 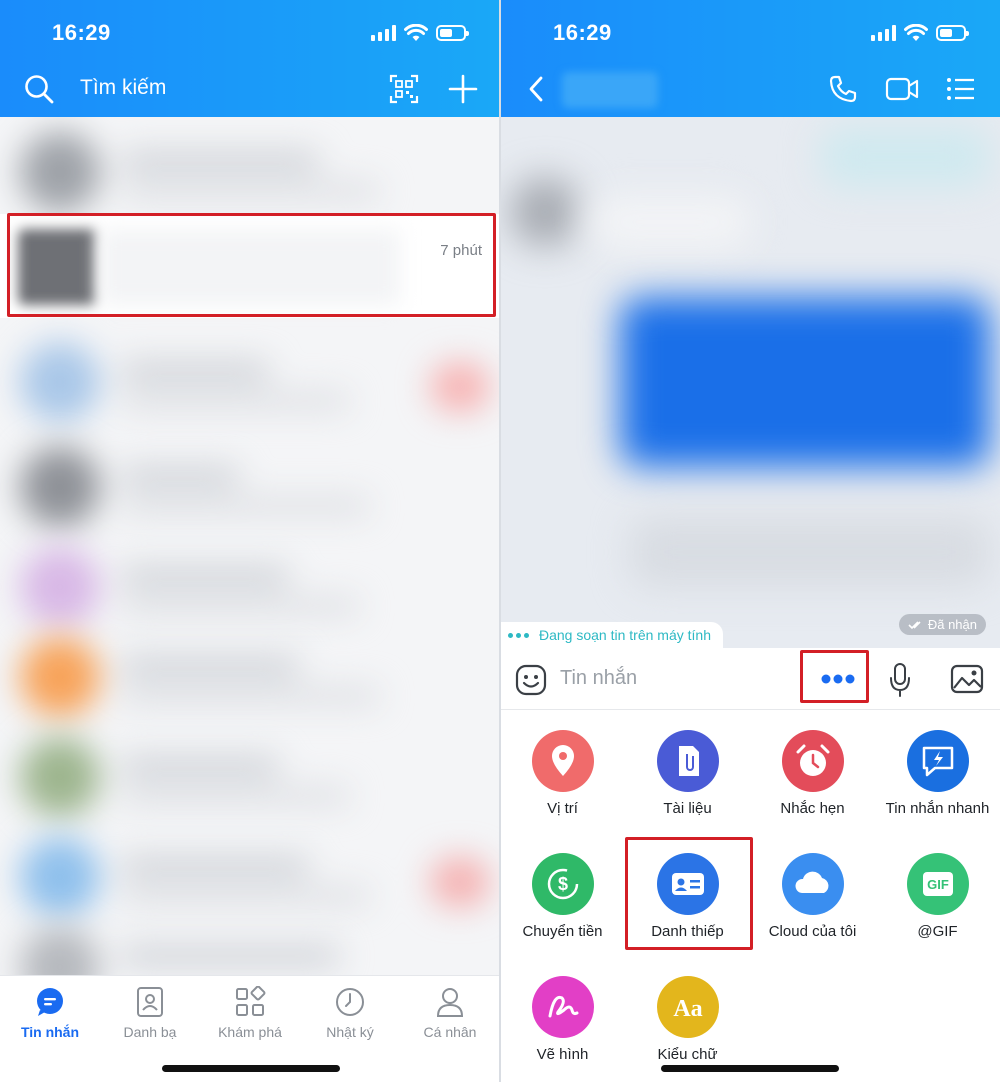 What do you see at coordinates (545, 212) in the screenshot?
I see `avatar-blurred` at bounding box center [545, 212].